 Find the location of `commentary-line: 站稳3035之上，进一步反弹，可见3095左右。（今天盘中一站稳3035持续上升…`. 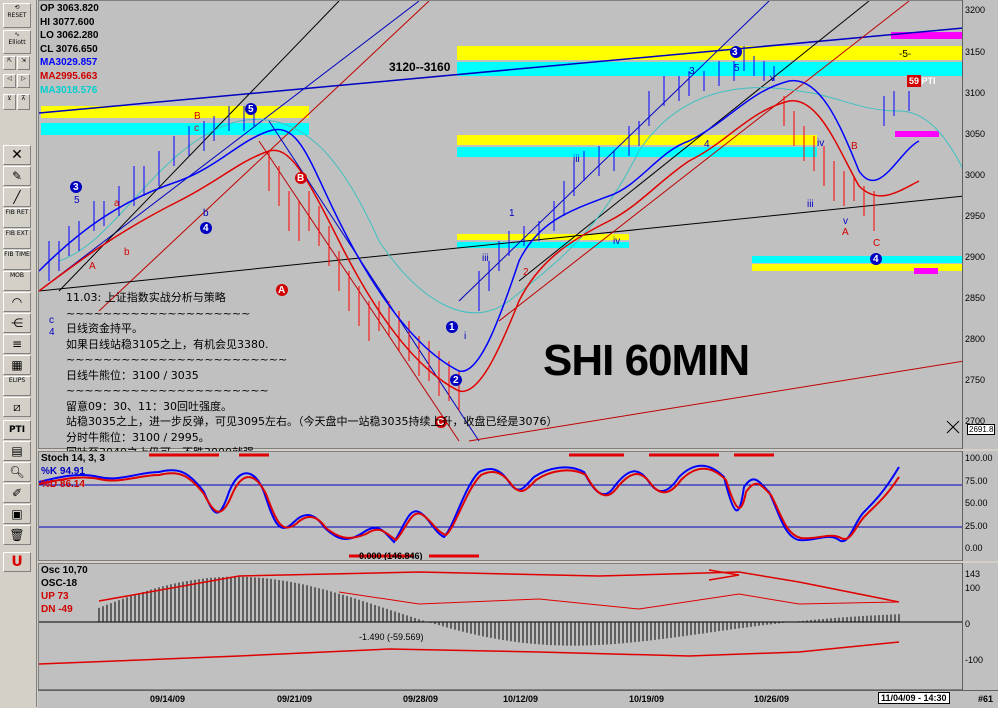

commentary-line: 站稳3035之上，进一步反弹，可见3095左右。（今天盘中一站稳3035持续上升… is located at coordinates (312, 421).